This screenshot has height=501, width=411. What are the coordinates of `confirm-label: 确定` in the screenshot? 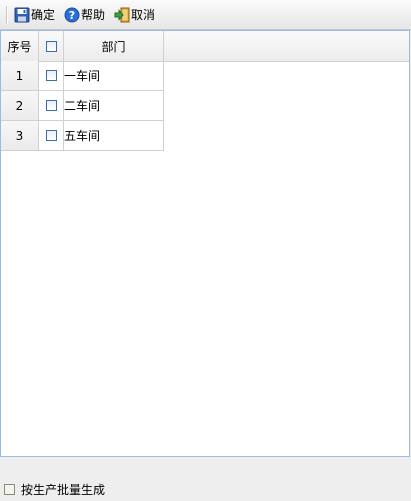 It's located at (43, 15).